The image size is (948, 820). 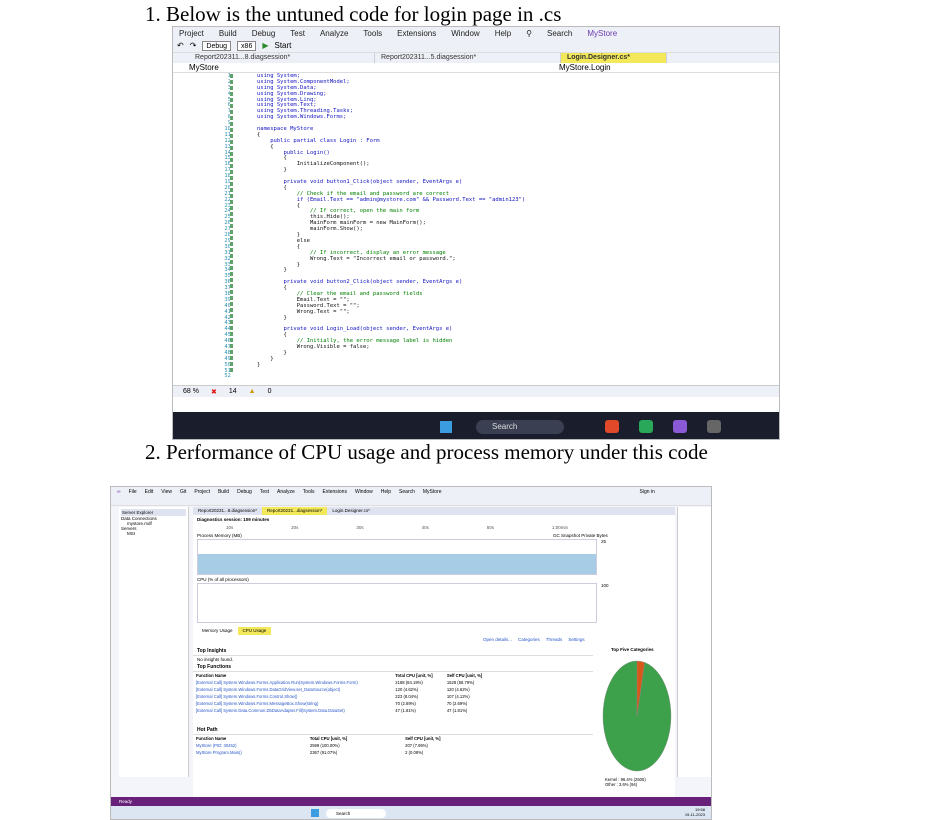 What do you see at coordinates (191, 33) in the screenshot?
I see `menu-project: Project` at bounding box center [191, 33].